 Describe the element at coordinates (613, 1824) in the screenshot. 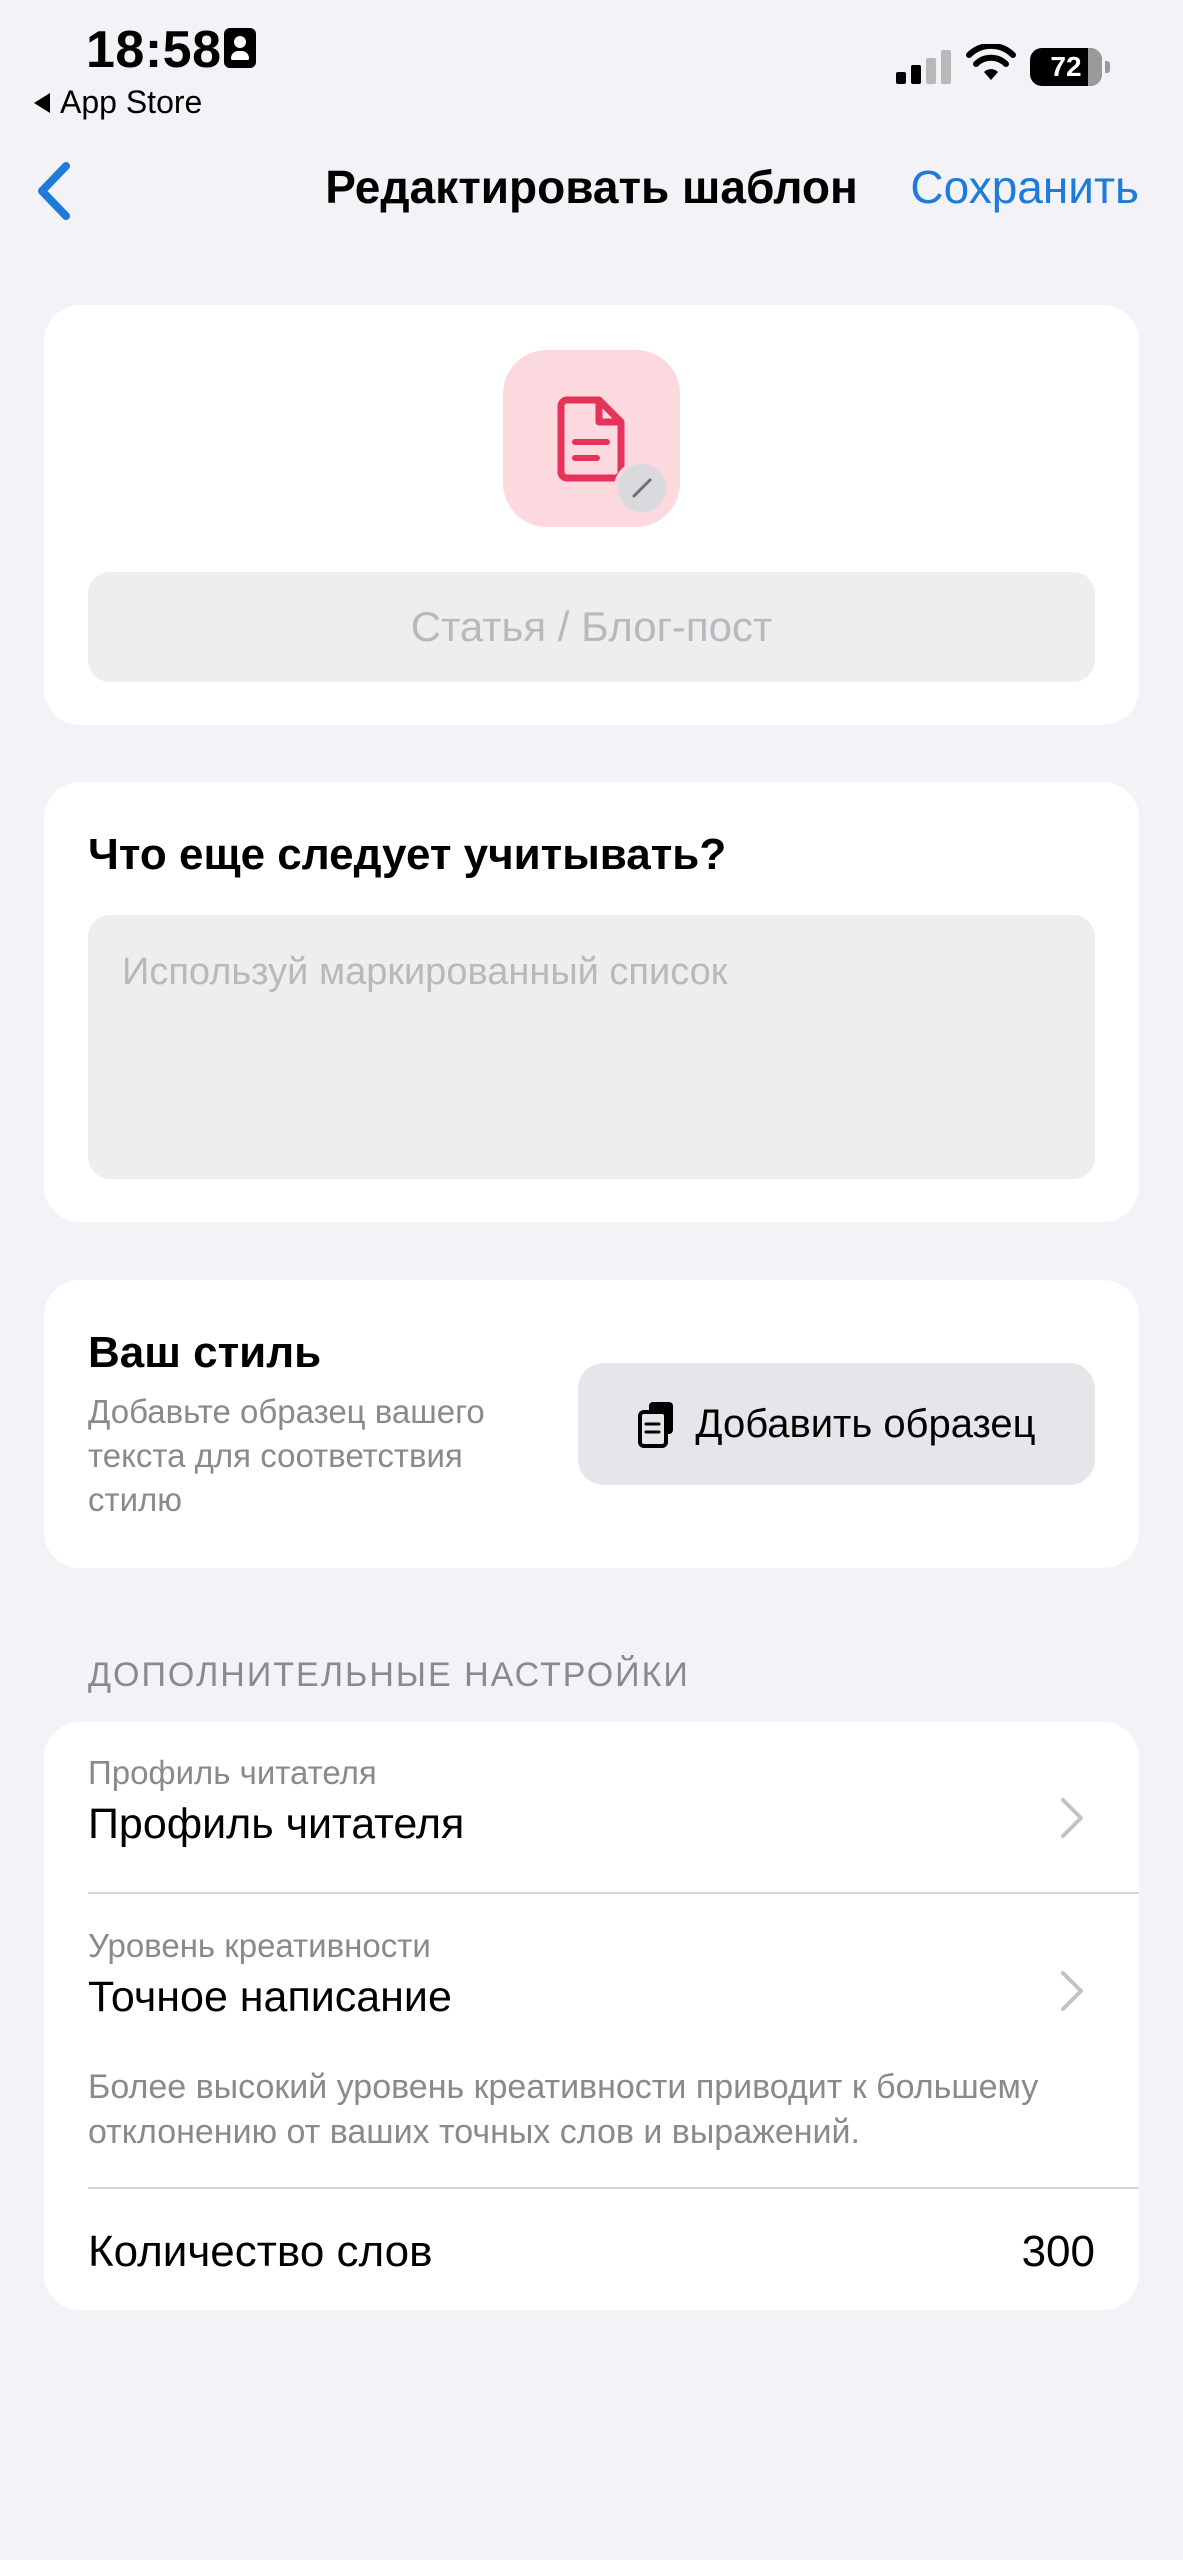

I see `reader-profile-row: Профиль читателя Профиль читателя` at that location.